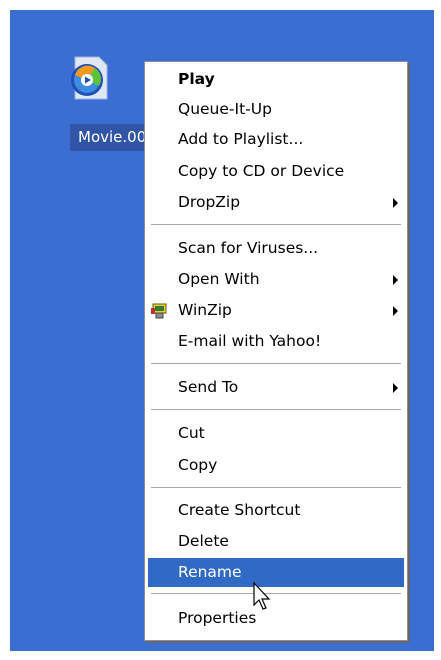 Image resolution: width=441 pixels, height=660 pixels. Describe the element at coordinates (276, 387) in the screenshot. I see `menu-item-send-to: Send To` at that location.